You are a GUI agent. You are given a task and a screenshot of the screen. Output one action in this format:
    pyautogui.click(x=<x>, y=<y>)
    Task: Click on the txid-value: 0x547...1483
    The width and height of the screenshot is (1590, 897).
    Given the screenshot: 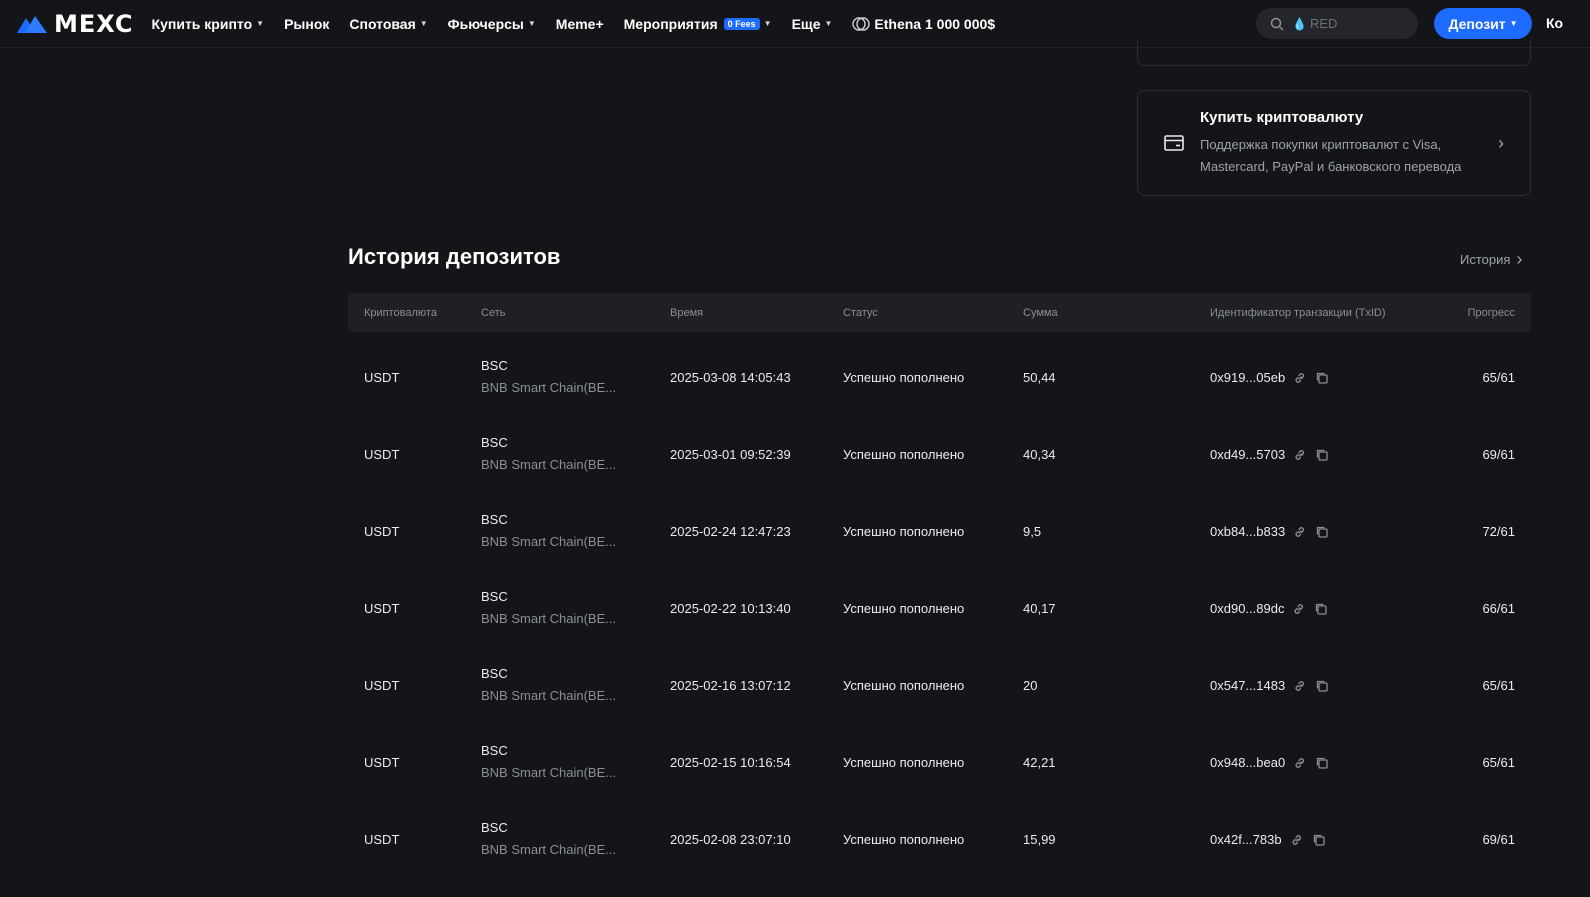 What is the action you would take?
    pyautogui.click(x=1248, y=685)
    